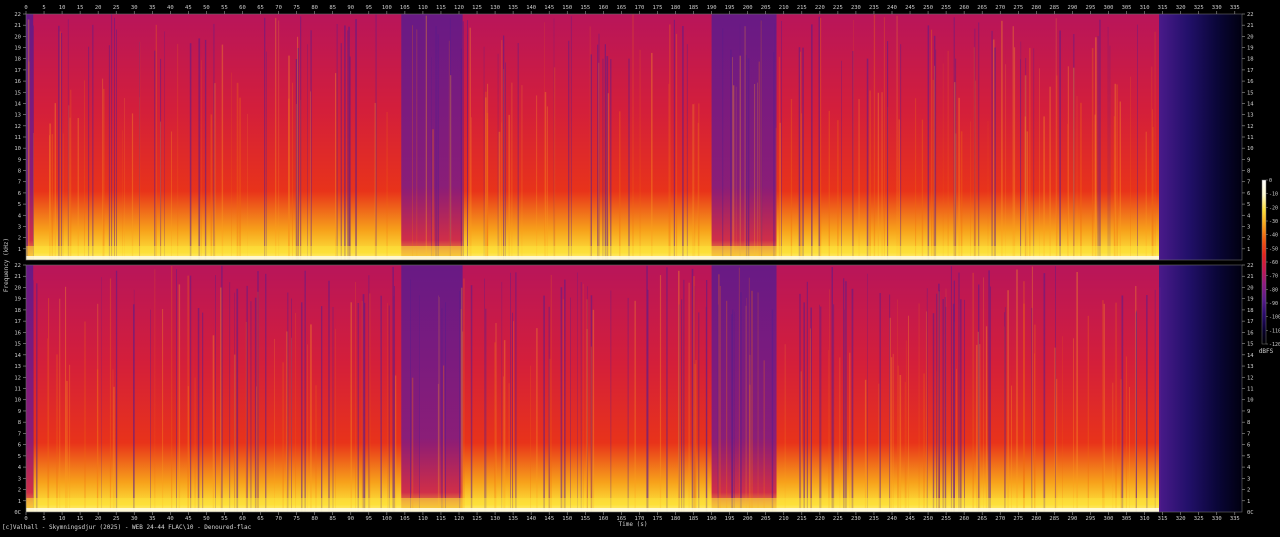 Image resolution: width=1280 pixels, height=537 pixels. I want to click on y-tick-label: 15, so click(17, 93).